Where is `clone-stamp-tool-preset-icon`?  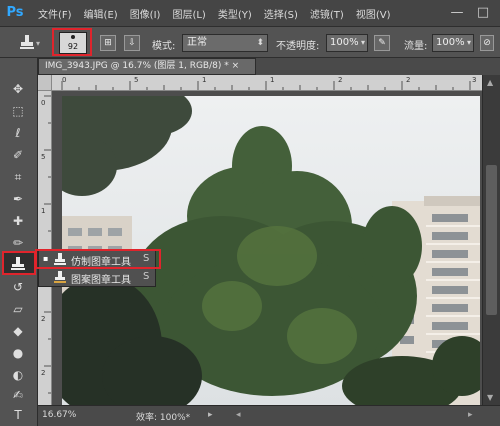
clone-stamp-tool-preset-icon is located at coordinates (27, 42).